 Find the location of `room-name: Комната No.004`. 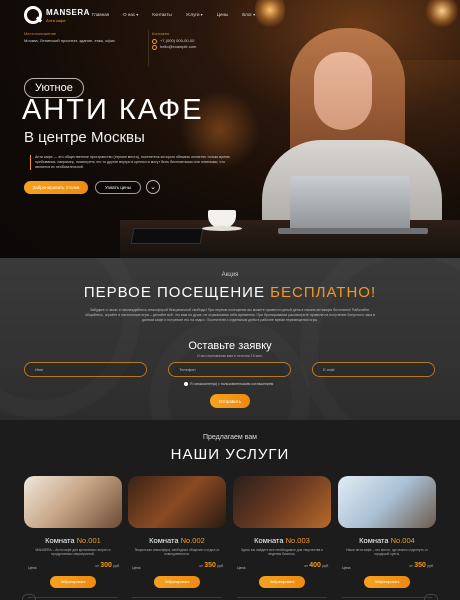

room-name: Комната No.004 is located at coordinates (387, 540).